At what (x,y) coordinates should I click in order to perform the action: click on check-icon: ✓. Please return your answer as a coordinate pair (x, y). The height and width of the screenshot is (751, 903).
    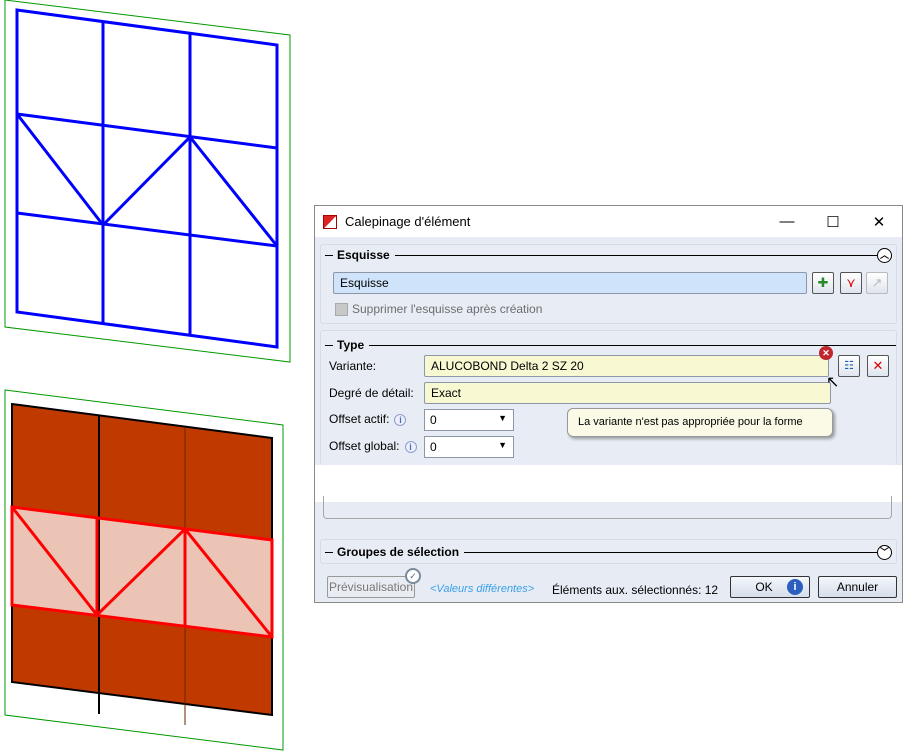
    Looking at the image, I should click on (413, 576).